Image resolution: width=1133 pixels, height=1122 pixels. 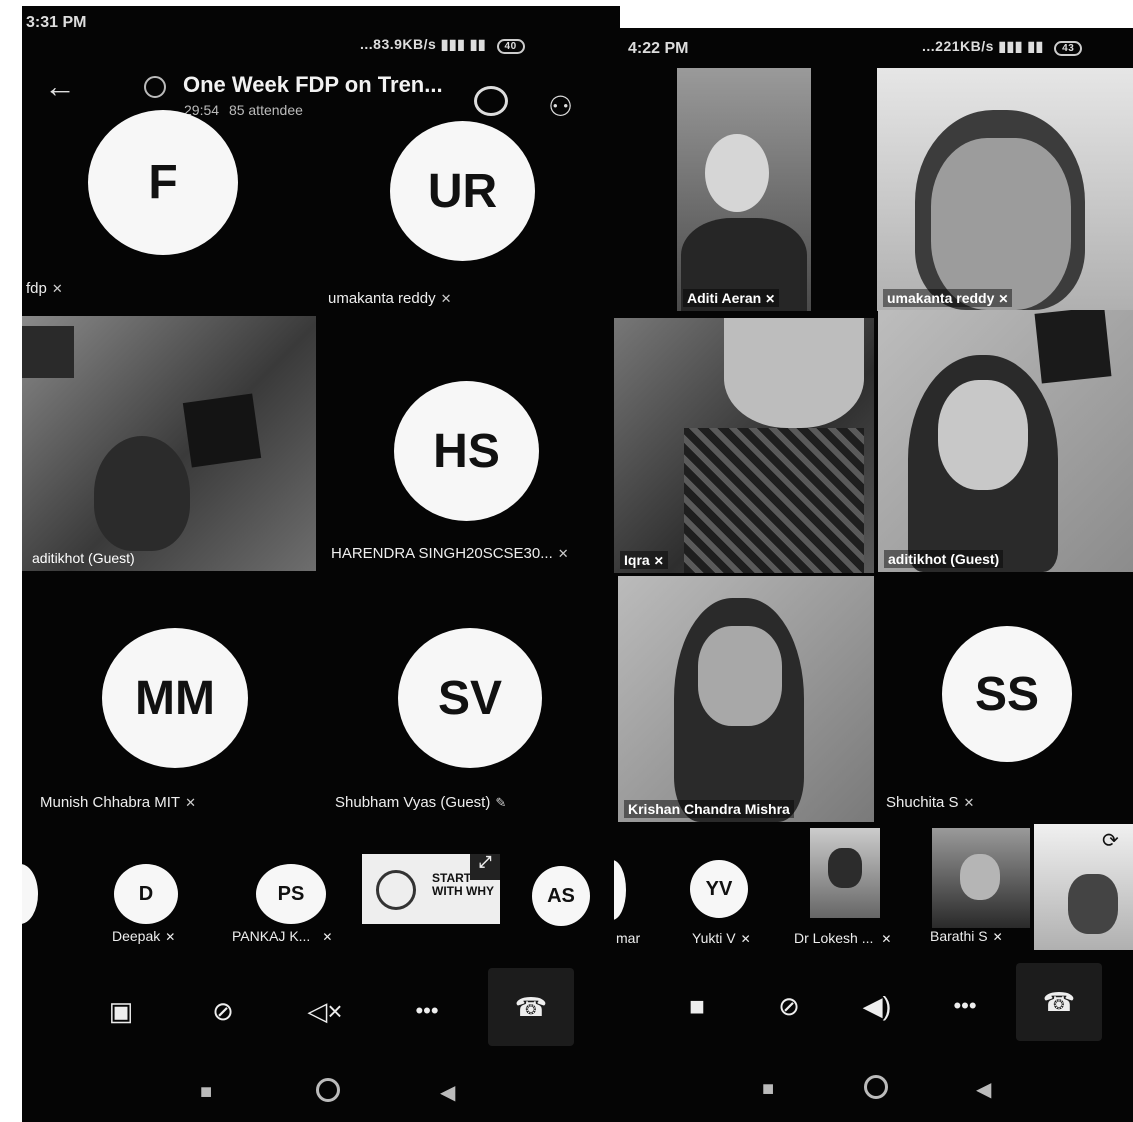 What do you see at coordinates (721, 938) in the screenshot?
I see `participant-name-yukti: Yukti V ✕` at bounding box center [721, 938].